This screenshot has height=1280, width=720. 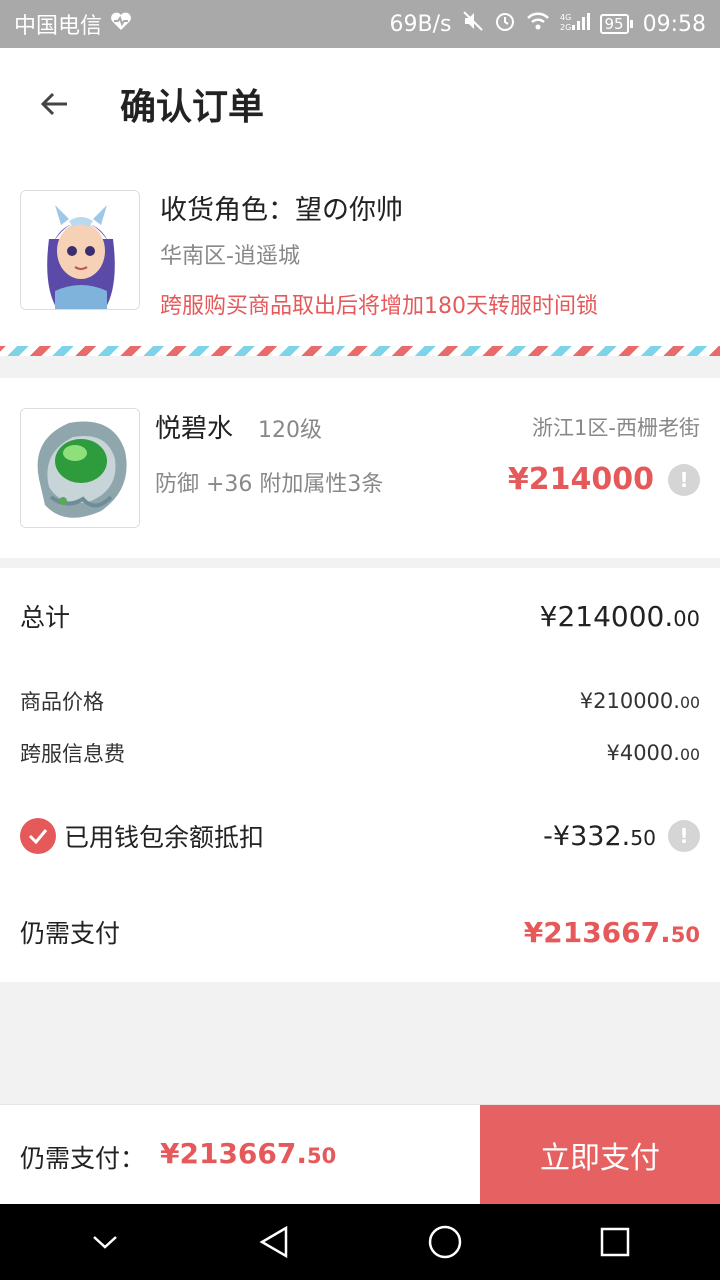 What do you see at coordinates (322, 1156) in the screenshot?
I see `checkout-cents: 50` at bounding box center [322, 1156].